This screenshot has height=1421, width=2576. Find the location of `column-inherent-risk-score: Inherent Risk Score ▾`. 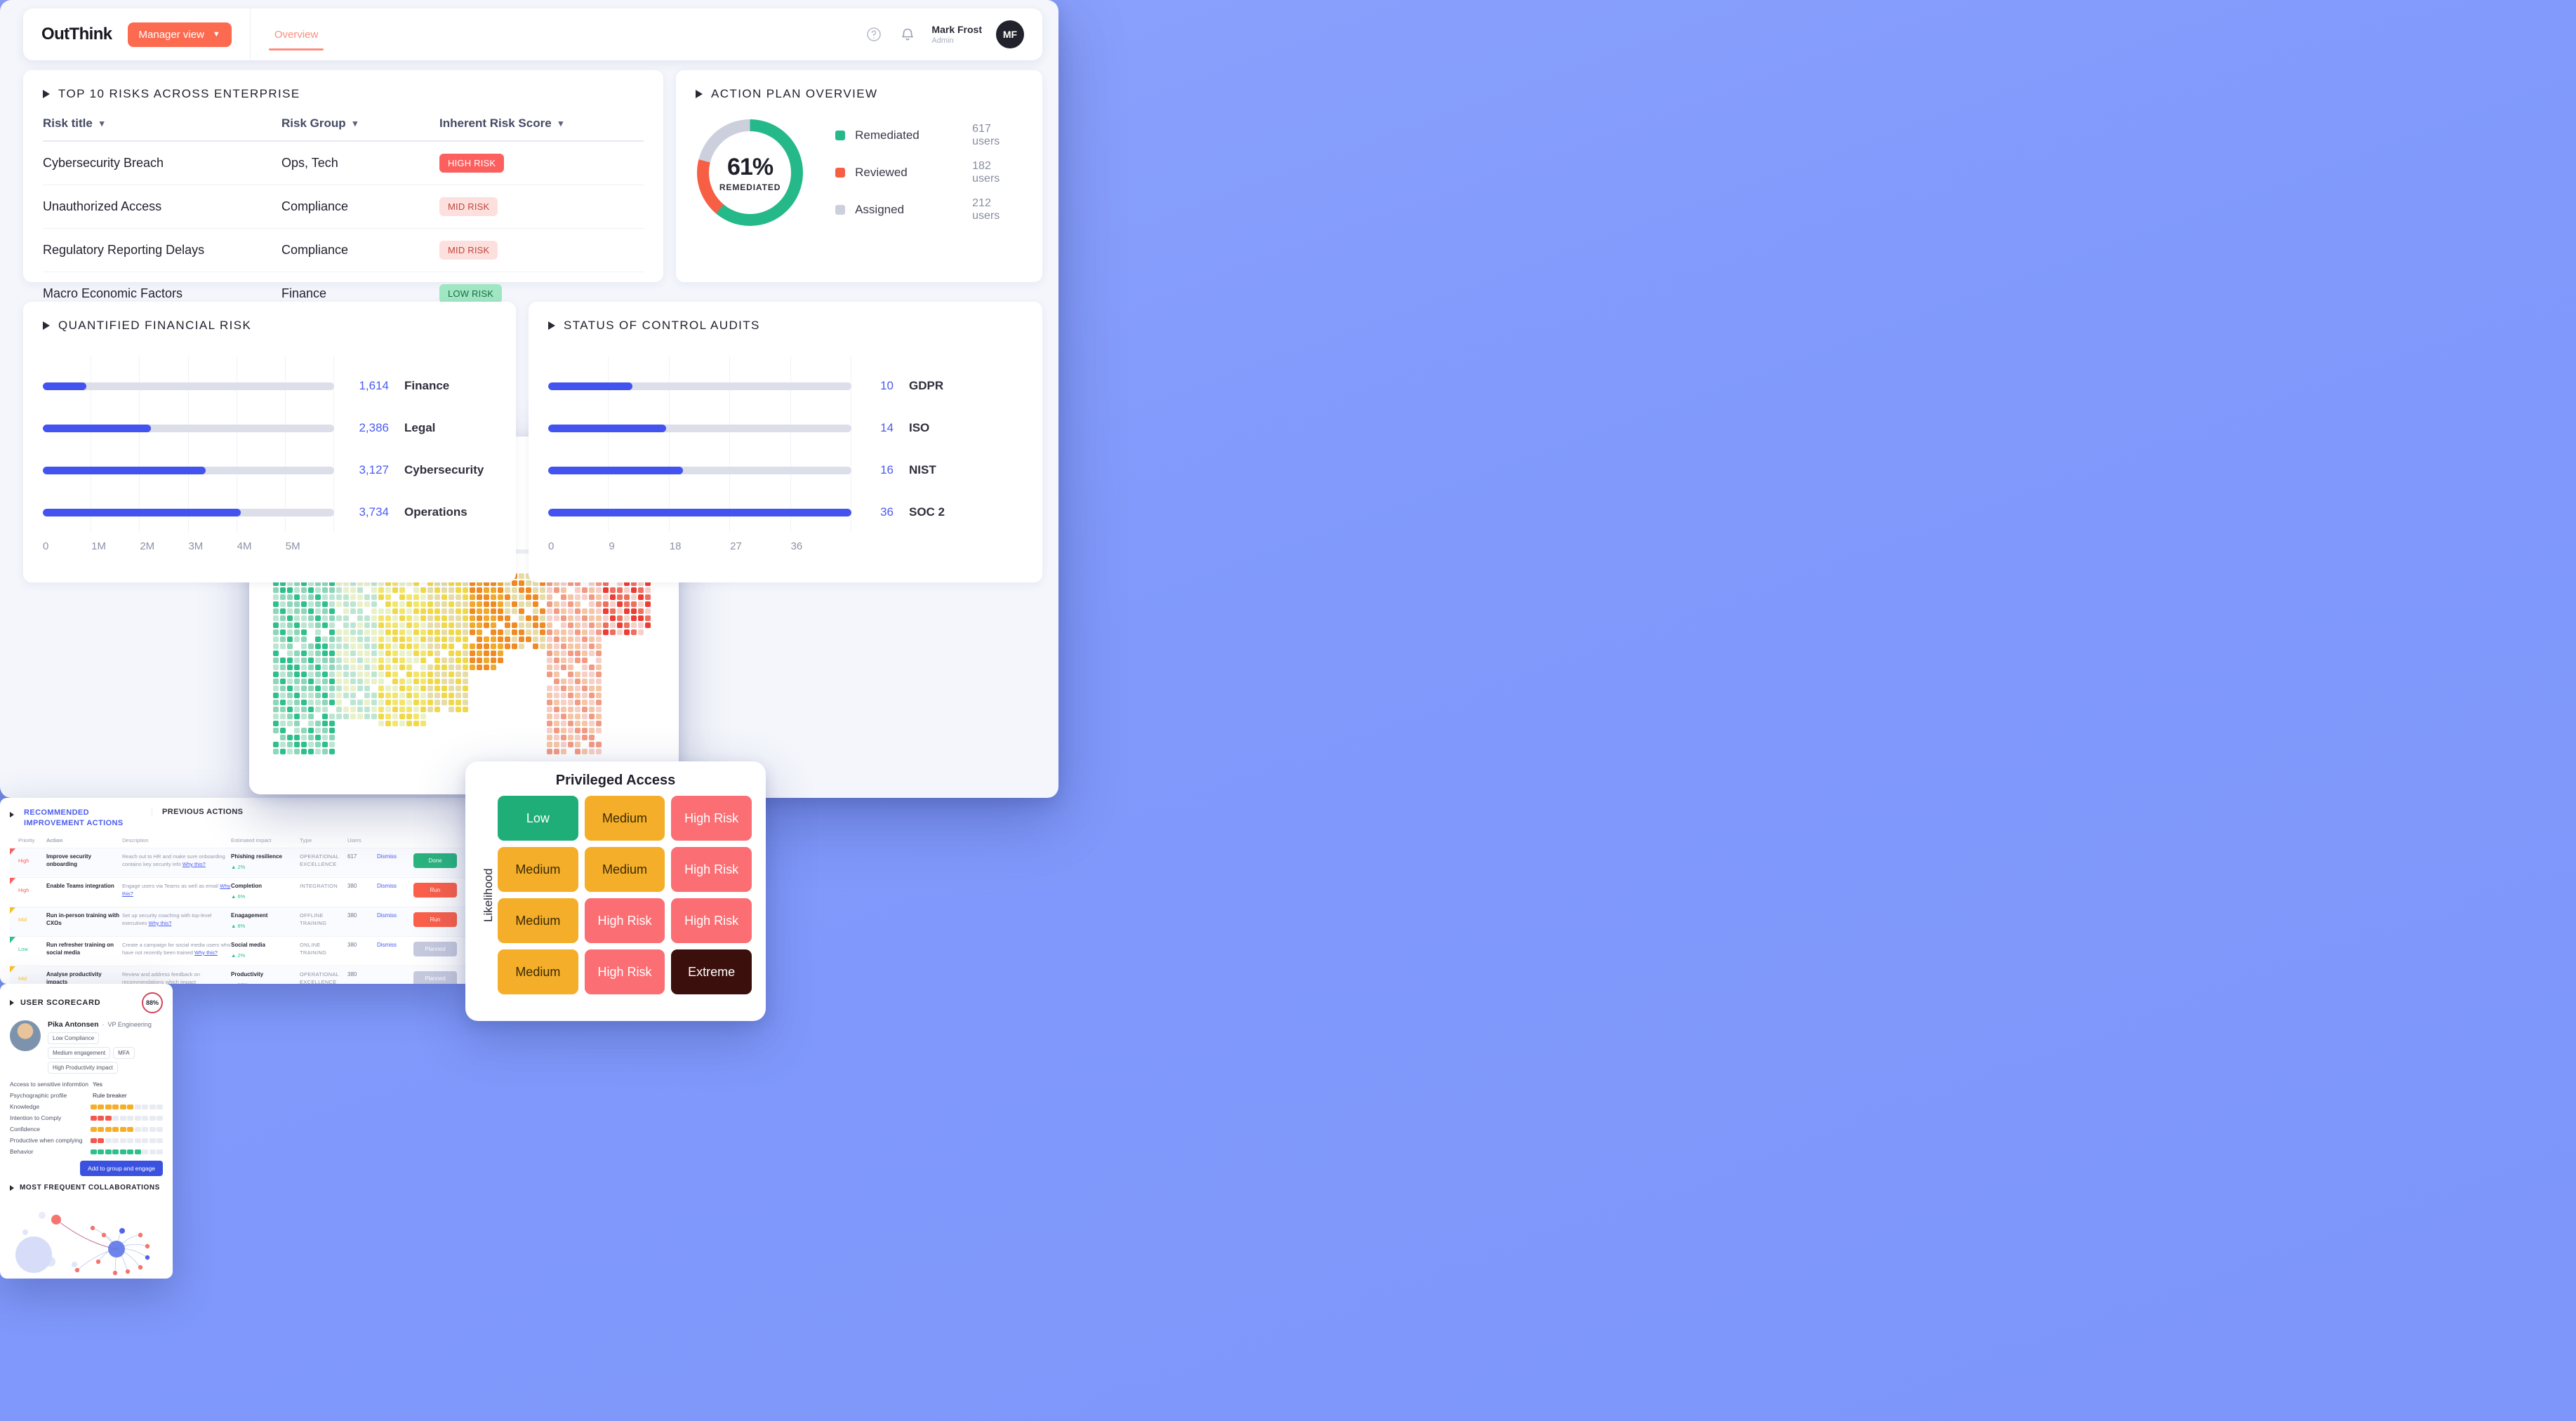

column-inherent-risk-score: Inherent Risk Score ▾ is located at coordinates (530, 123).